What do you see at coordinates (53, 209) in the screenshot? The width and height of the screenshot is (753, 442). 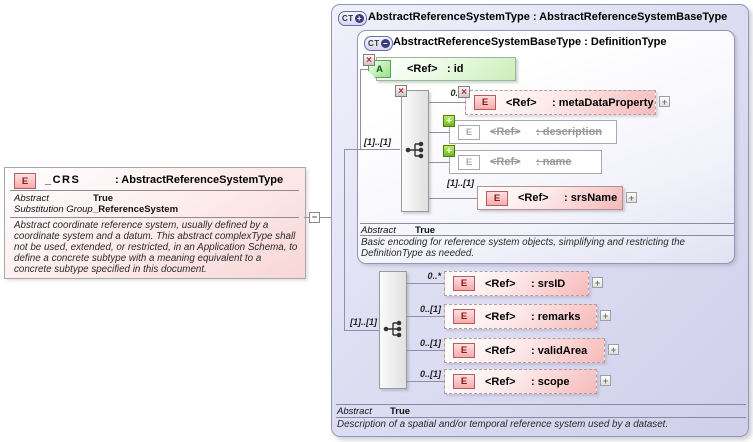 I see `fact-label-substitution-group: Substitution Group` at bounding box center [53, 209].